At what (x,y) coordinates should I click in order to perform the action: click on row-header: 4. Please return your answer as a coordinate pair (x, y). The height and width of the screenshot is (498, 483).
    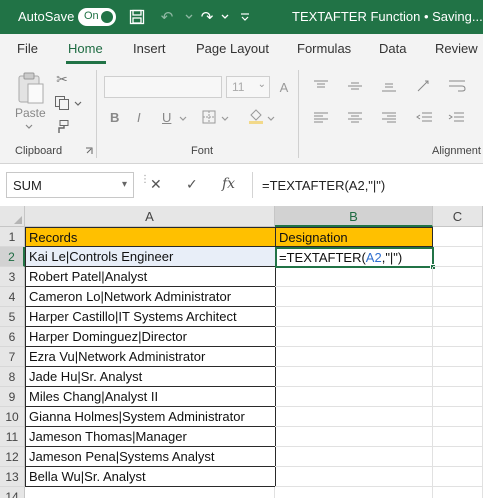
    Looking at the image, I should click on (12, 297).